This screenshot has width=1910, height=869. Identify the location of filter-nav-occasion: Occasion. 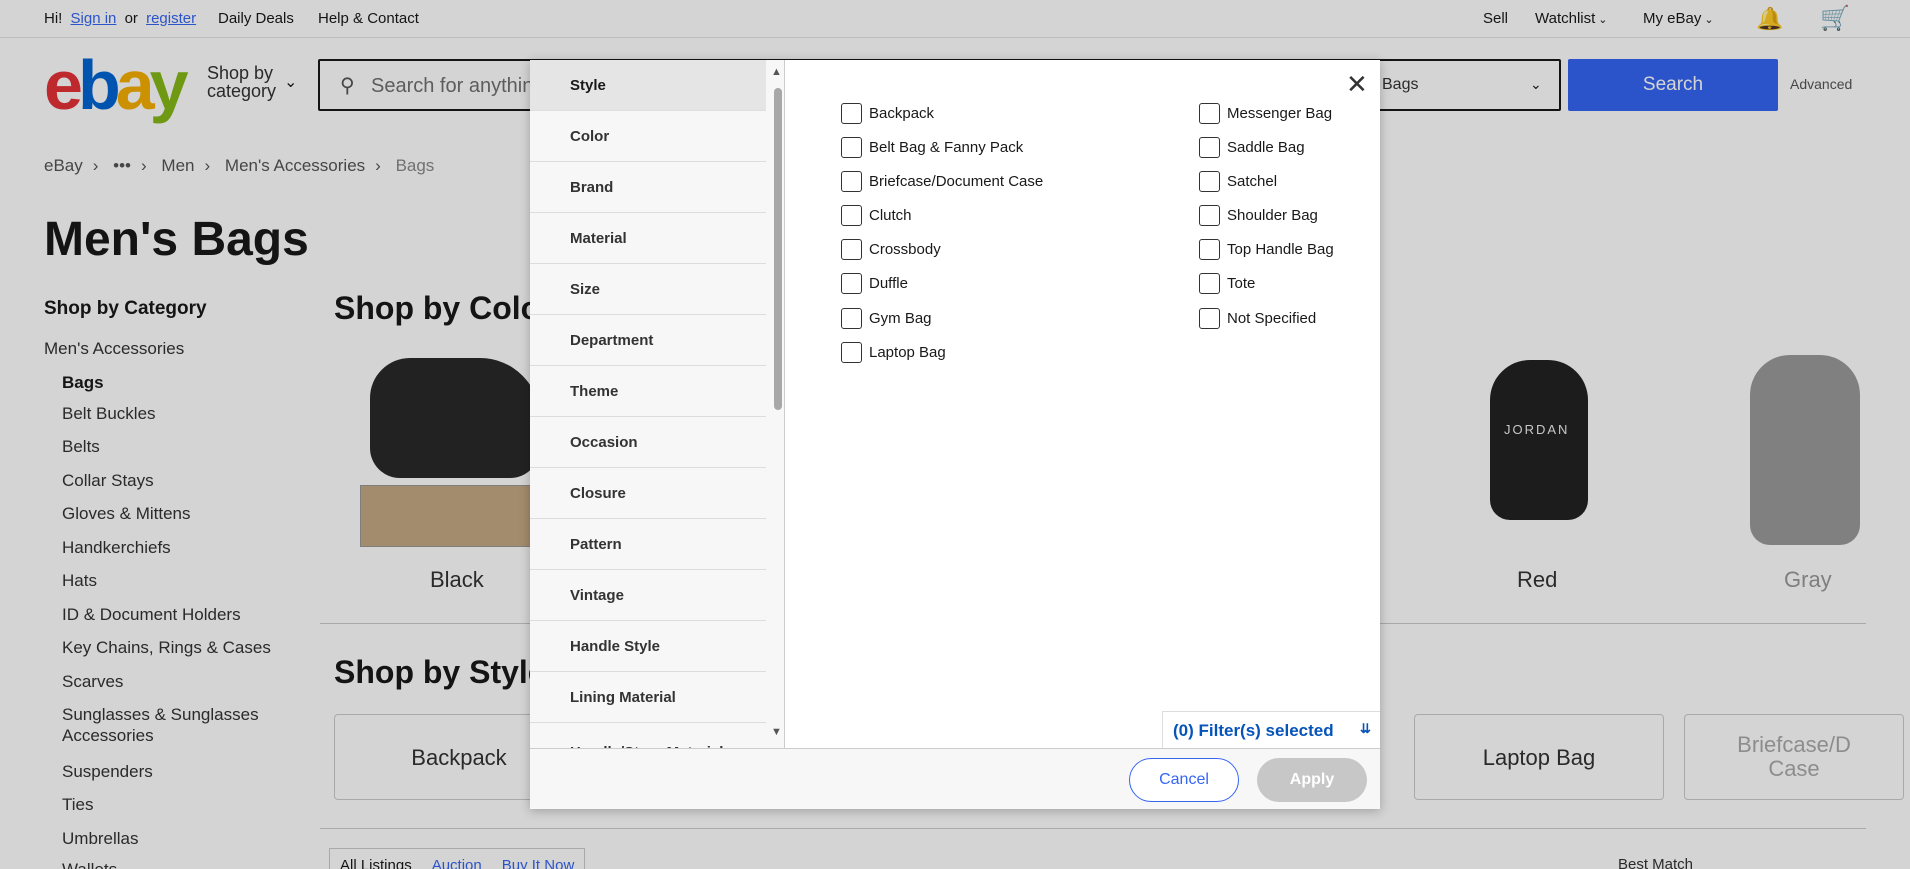
(648, 442).